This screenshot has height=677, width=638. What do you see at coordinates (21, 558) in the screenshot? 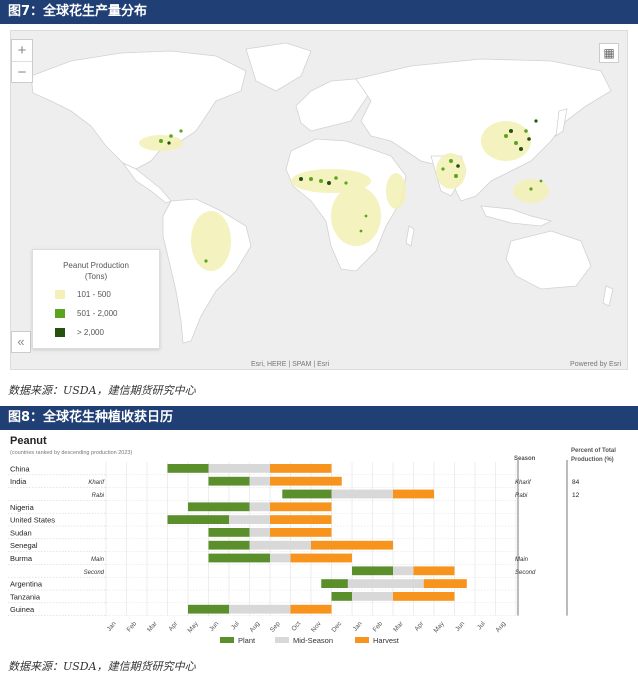
I see `country-label: Burma` at bounding box center [21, 558].